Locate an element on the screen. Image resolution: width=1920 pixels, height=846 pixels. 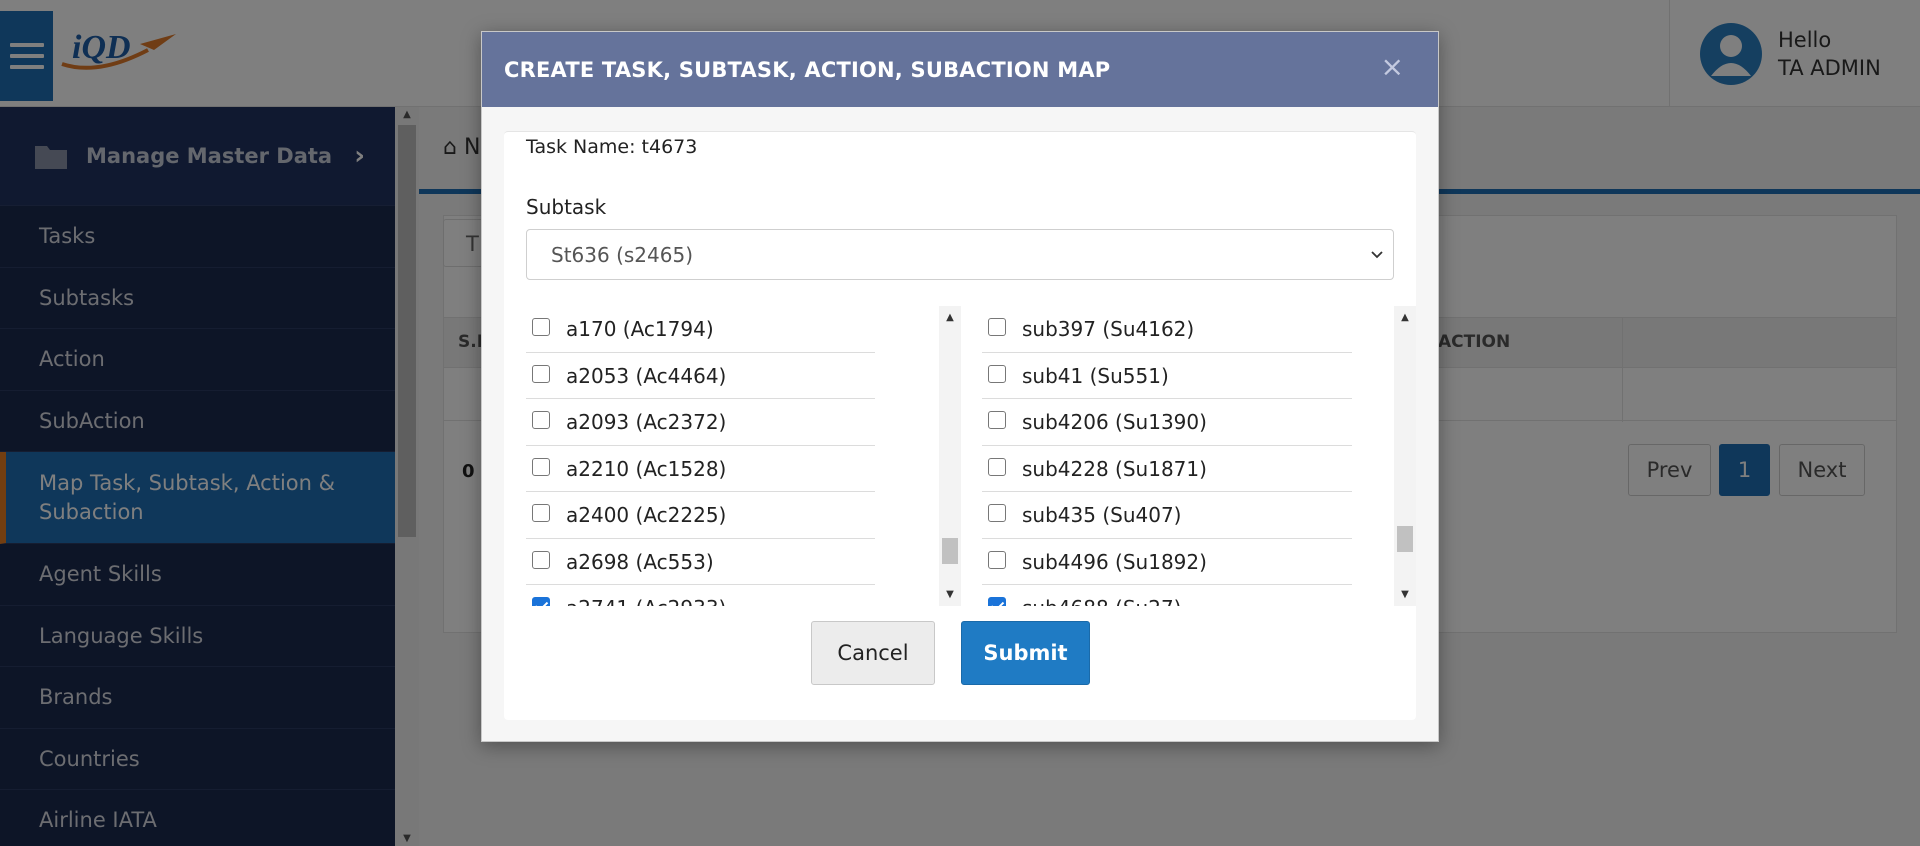
list-item: sub41 (Su551) is located at coordinates (1167, 376).